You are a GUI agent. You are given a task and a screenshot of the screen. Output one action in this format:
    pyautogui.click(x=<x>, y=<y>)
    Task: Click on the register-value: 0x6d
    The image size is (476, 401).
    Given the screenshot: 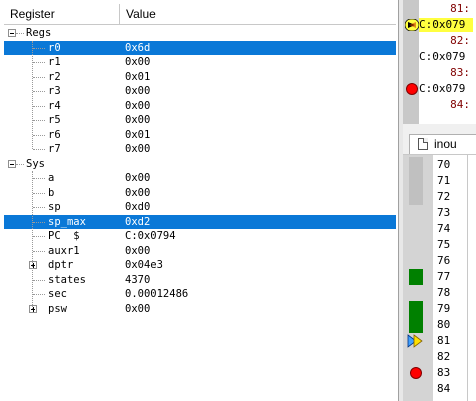 What is the action you would take?
    pyautogui.click(x=137, y=48)
    